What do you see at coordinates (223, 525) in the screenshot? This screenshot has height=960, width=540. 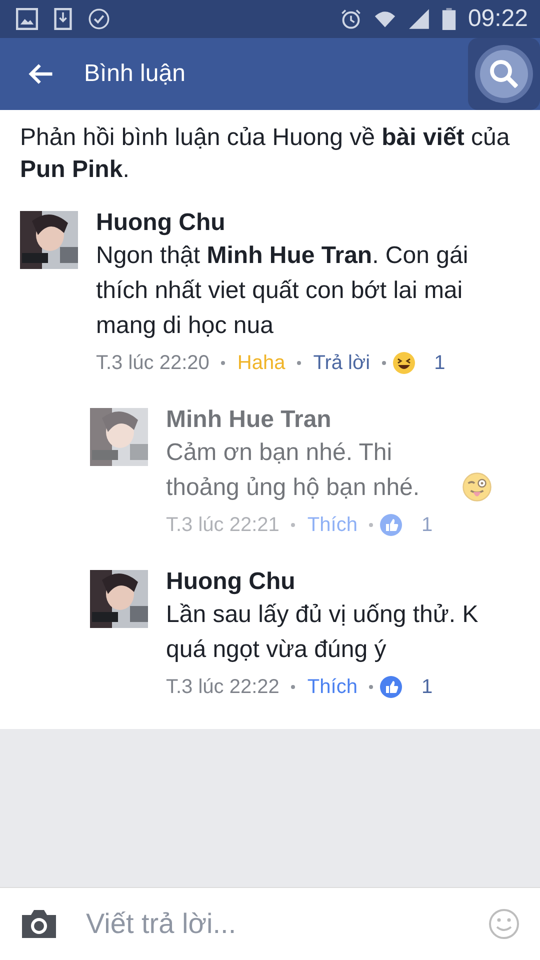 I see `comment-time: T.3 lúc 22:21` at bounding box center [223, 525].